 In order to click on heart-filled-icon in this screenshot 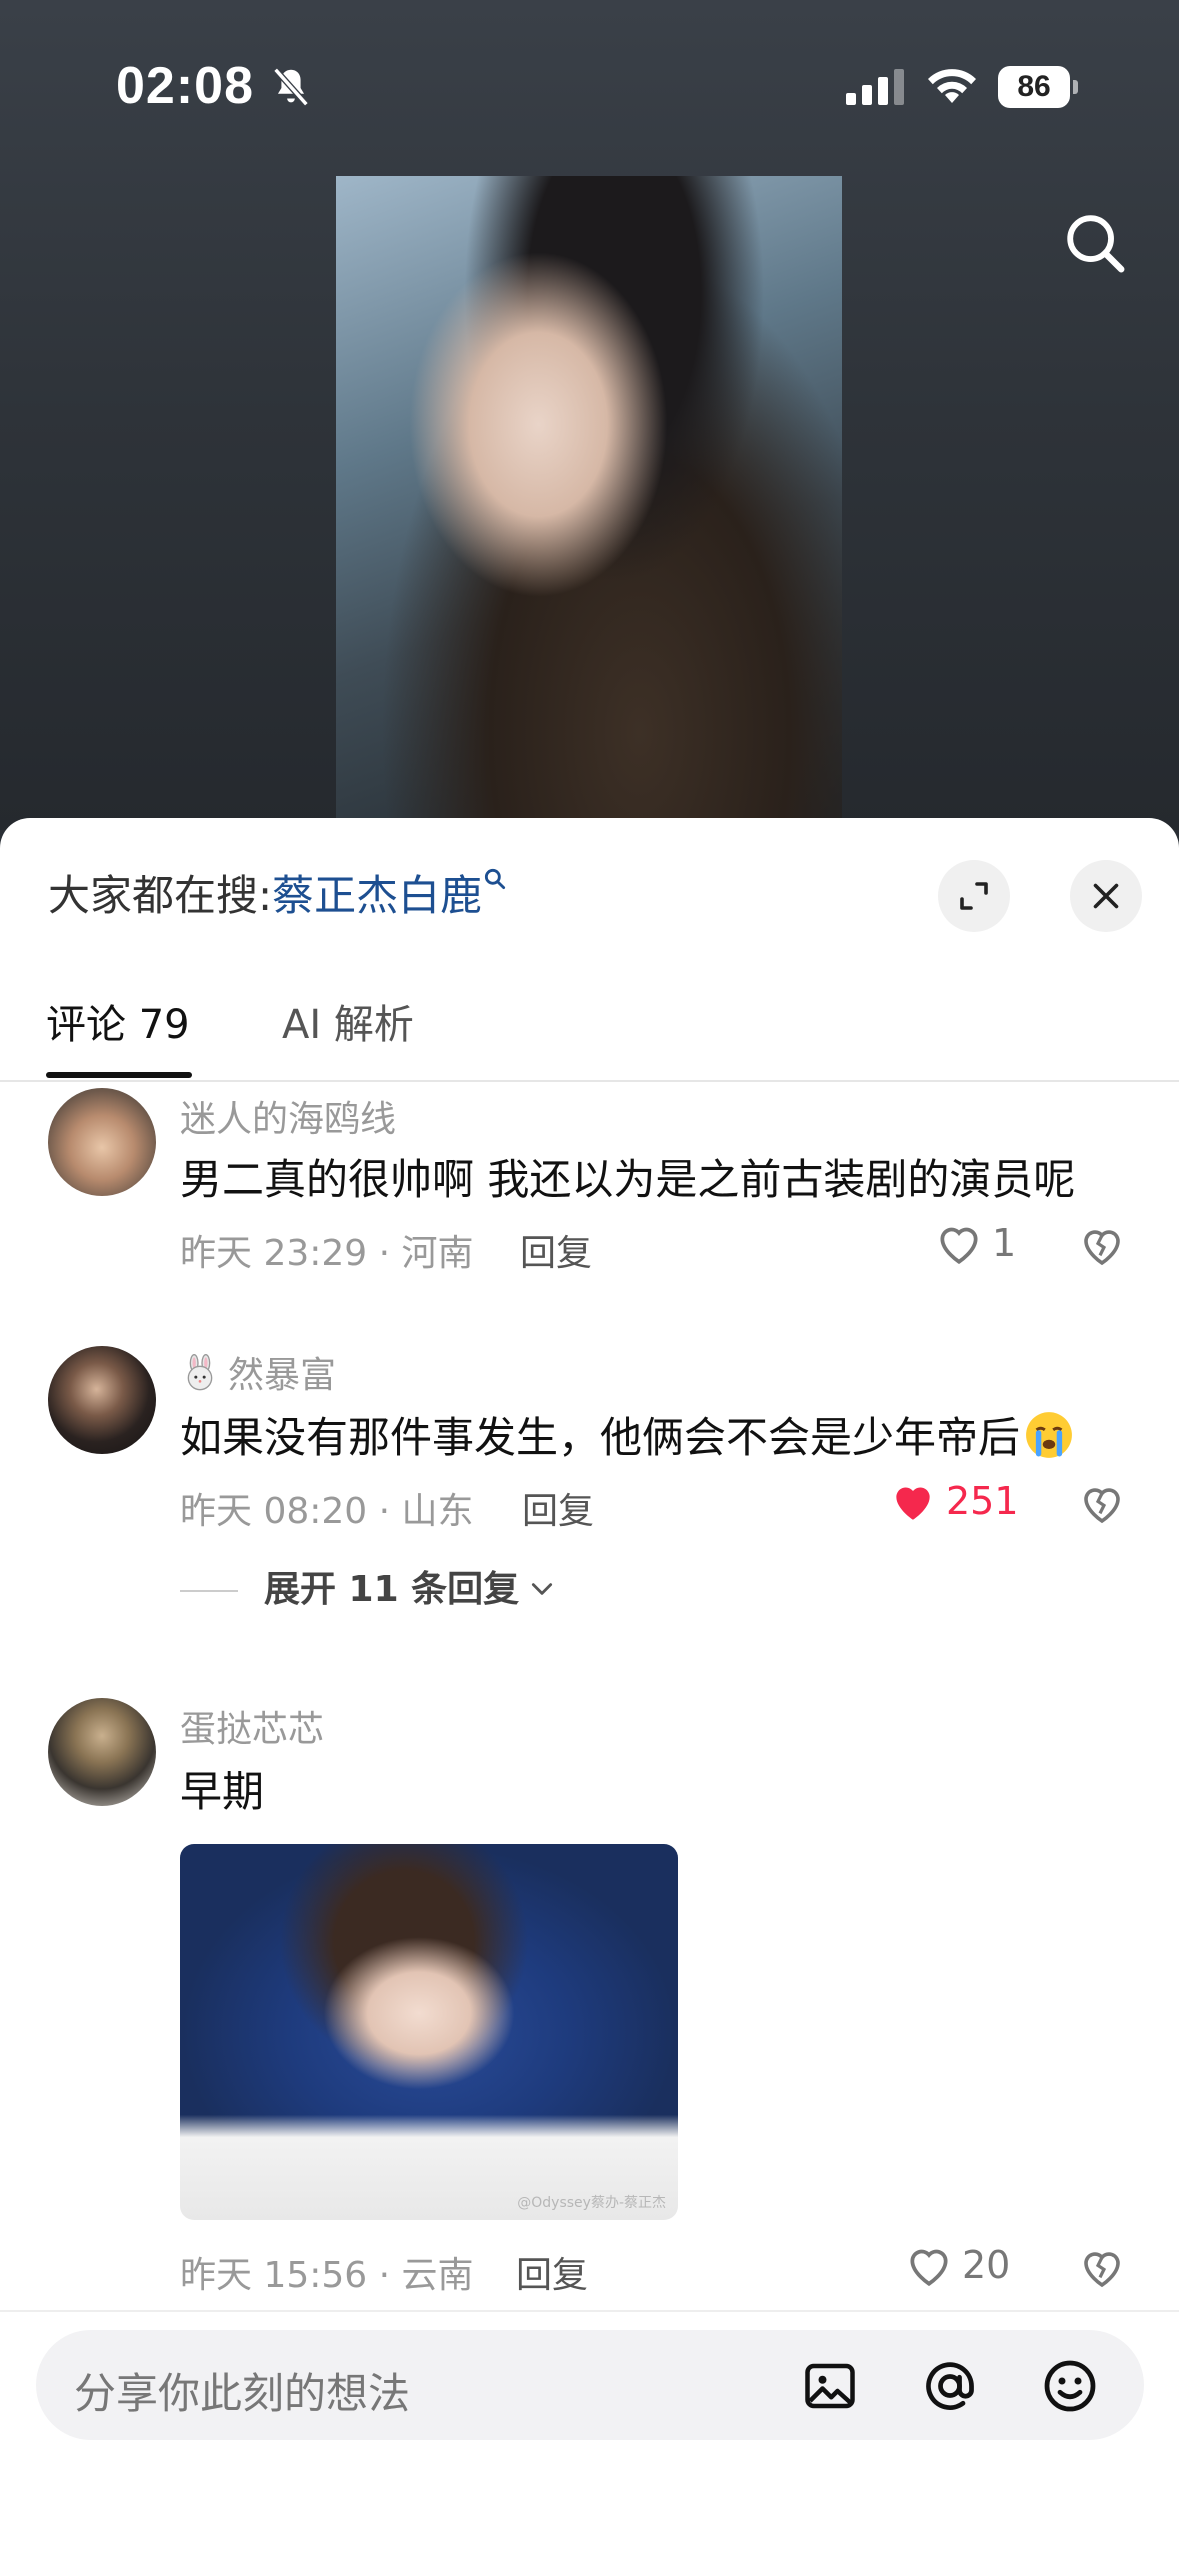, I will do `click(913, 1503)`.